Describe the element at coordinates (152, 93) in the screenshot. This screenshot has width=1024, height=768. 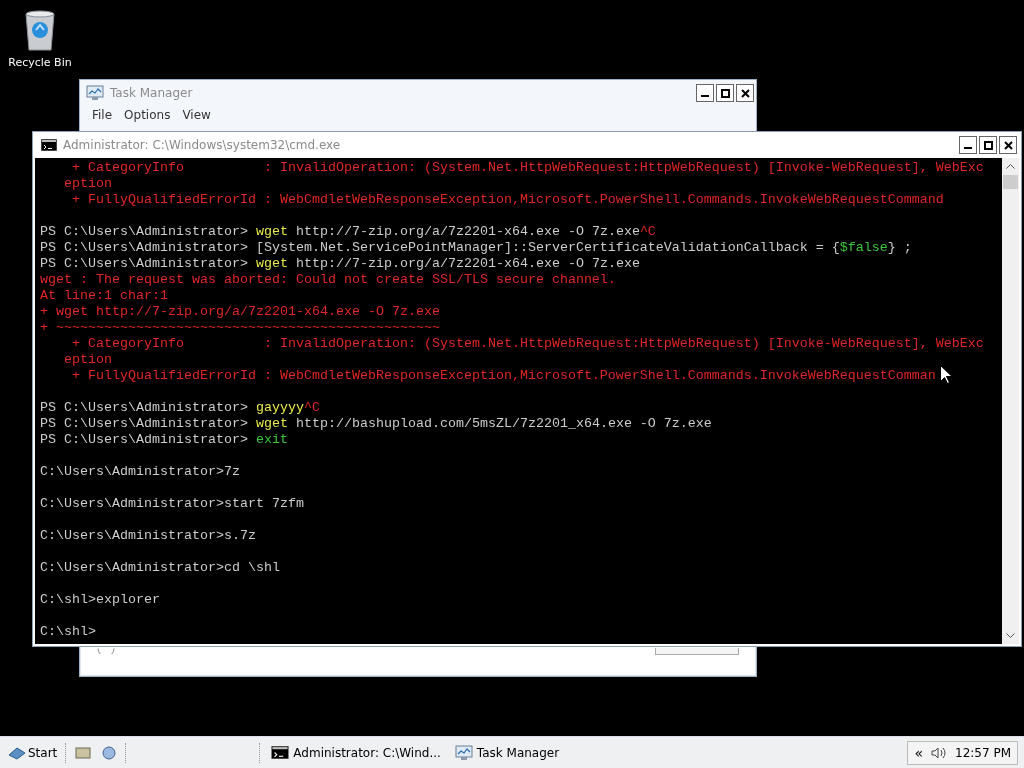
I see `window-title: Task Manager` at that location.